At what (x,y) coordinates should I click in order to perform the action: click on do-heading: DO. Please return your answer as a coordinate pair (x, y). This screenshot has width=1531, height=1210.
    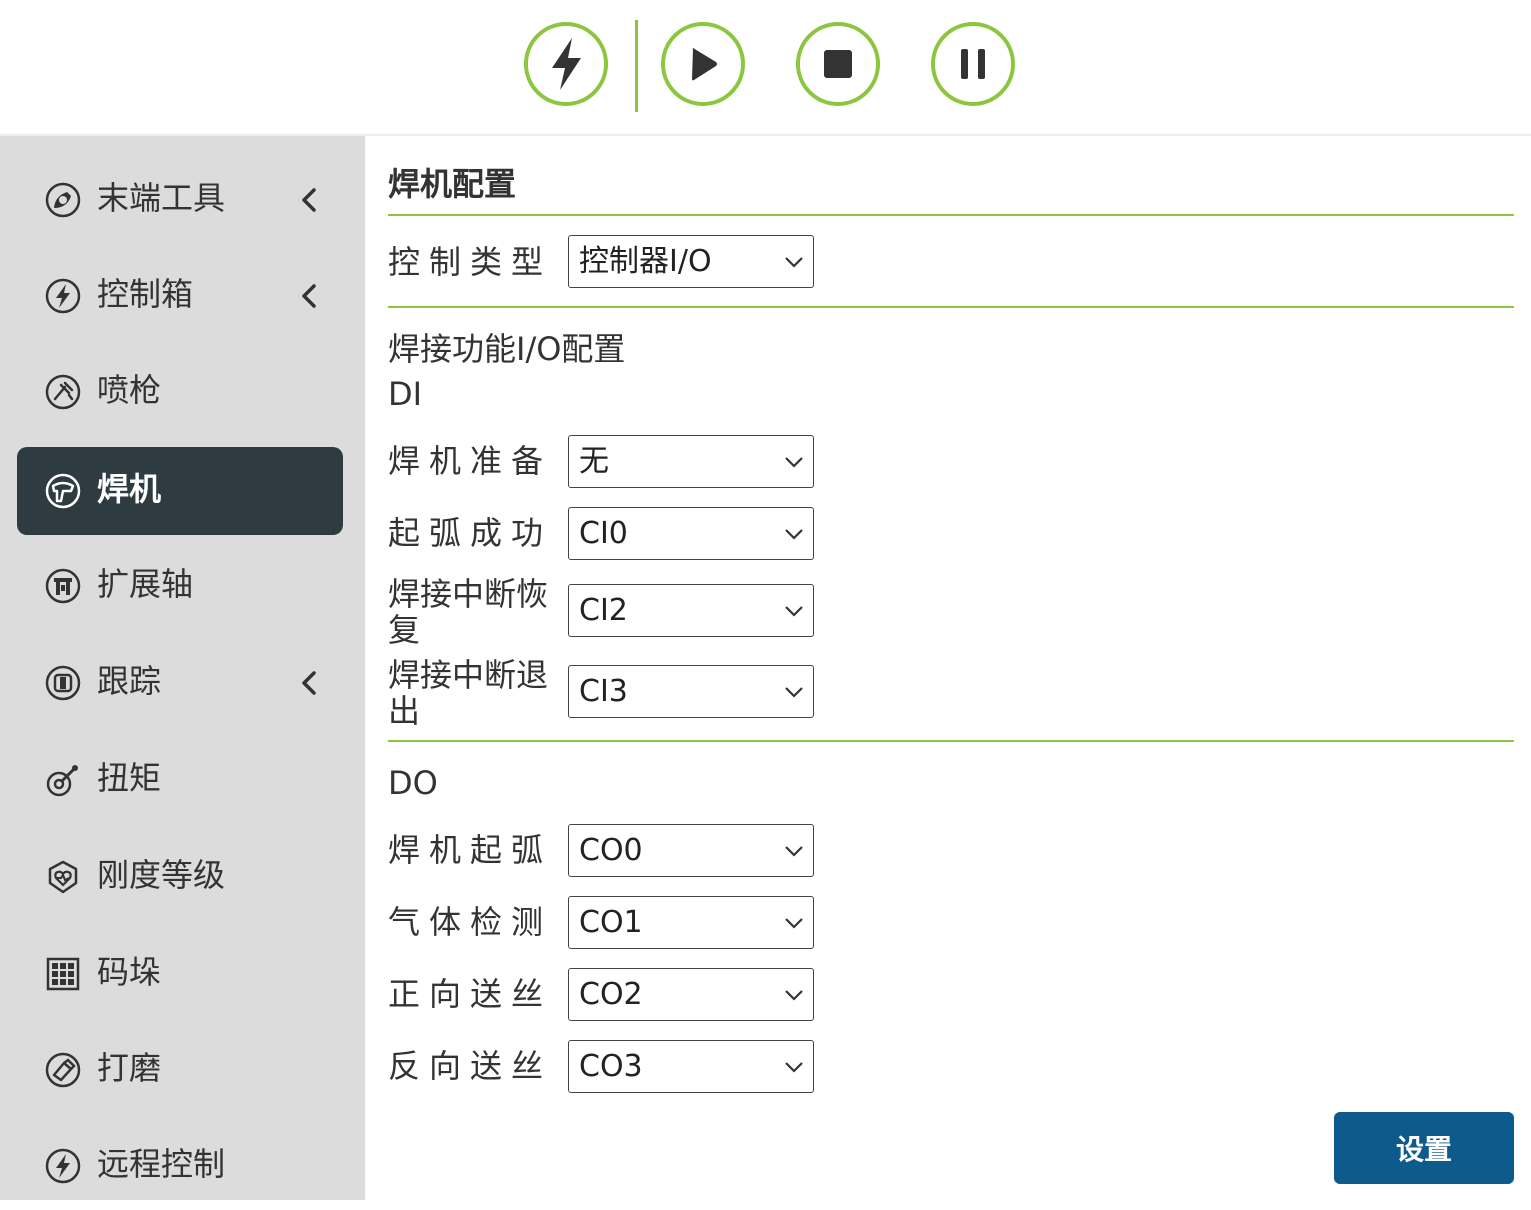
    Looking at the image, I should click on (413, 783).